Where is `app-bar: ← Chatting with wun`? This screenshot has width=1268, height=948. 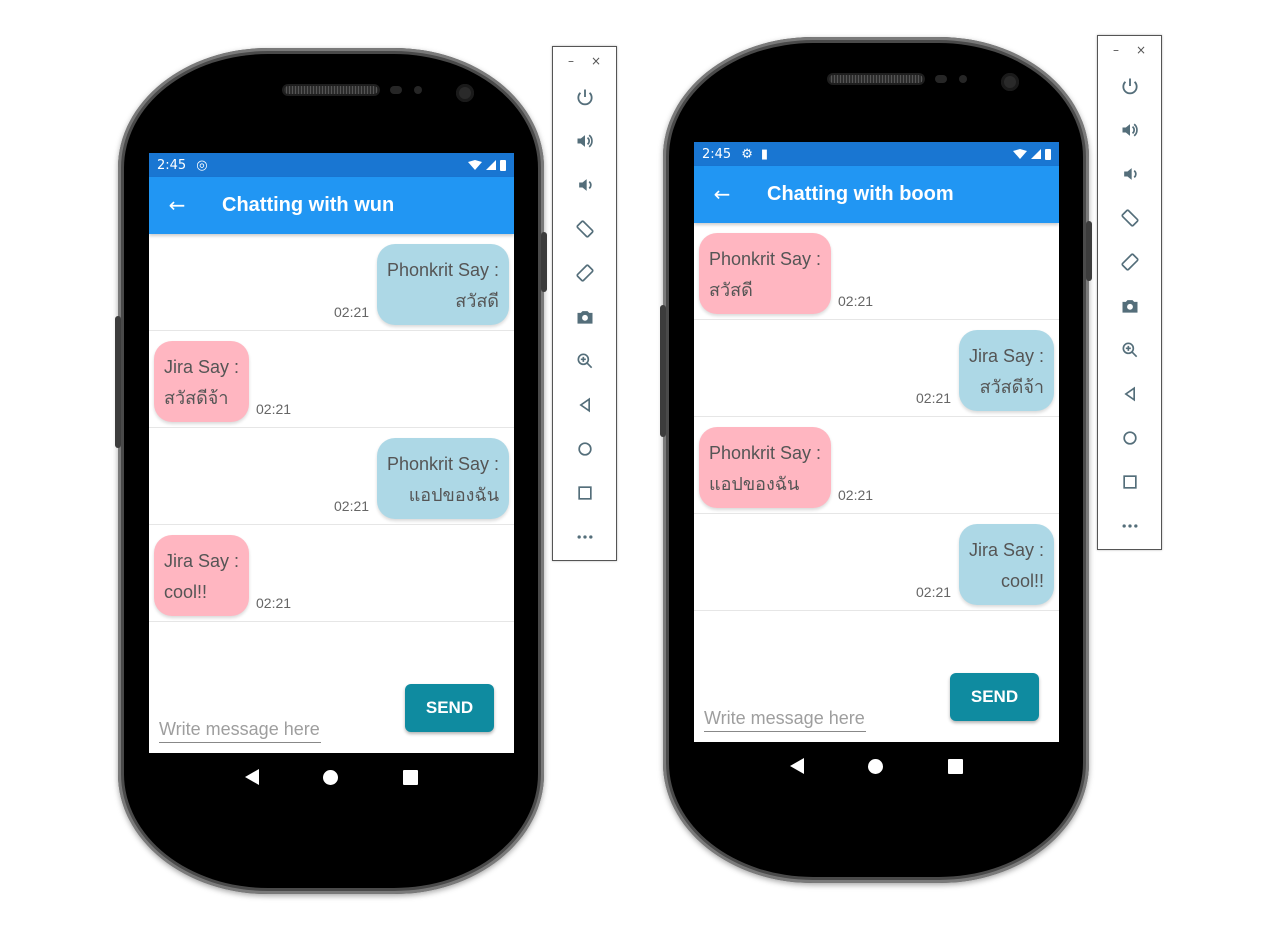 app-bar: ← Chatting with wun is located at coordinates (331, 205).